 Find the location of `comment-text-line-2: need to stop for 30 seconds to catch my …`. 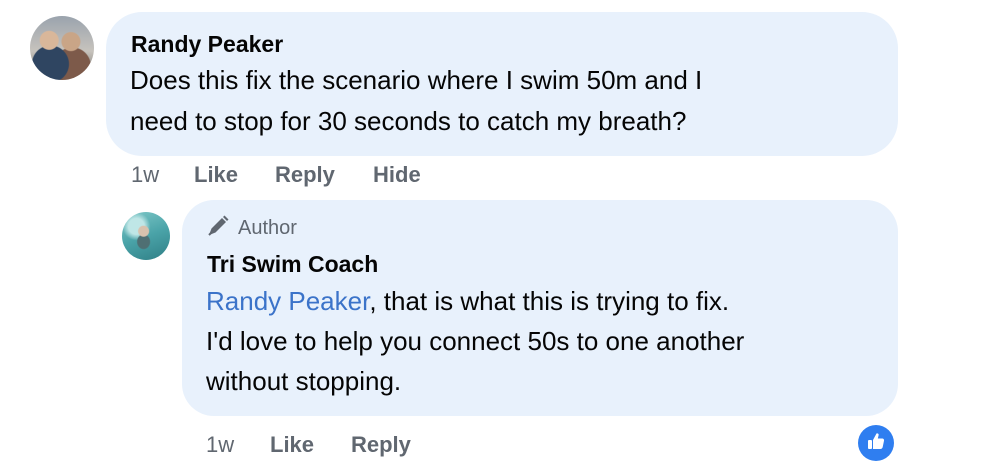

comment-text-line-2: need to stop for 30 seconds to catch my … is located at coordinates (408, 121).